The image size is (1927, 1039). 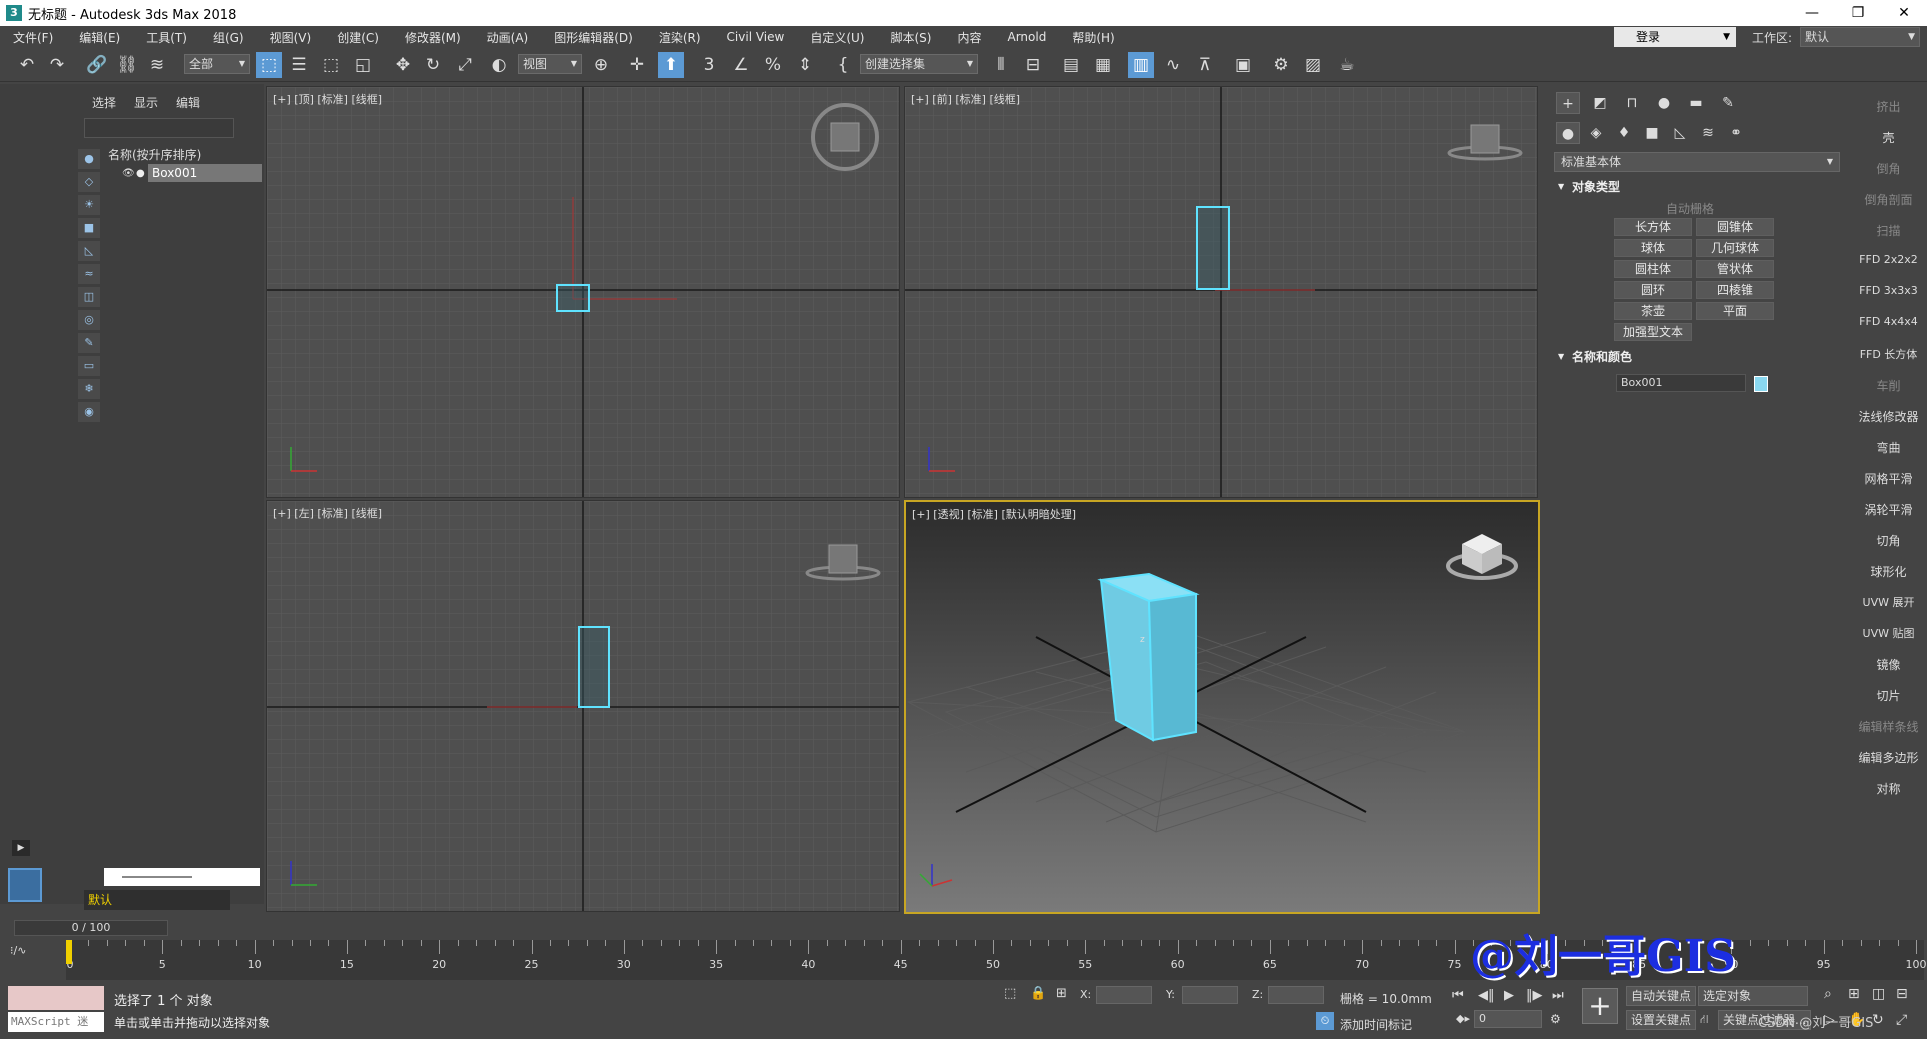 What do you see at coordinates (1463, 1018) in the screenshot?
I see `key-mode-icon: ◆▸` at bounding box center [1463, 1018].